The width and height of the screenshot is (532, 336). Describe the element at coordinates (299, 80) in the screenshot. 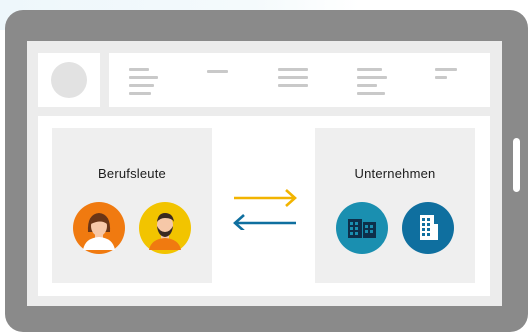

I see `navigation-bar` at that location.